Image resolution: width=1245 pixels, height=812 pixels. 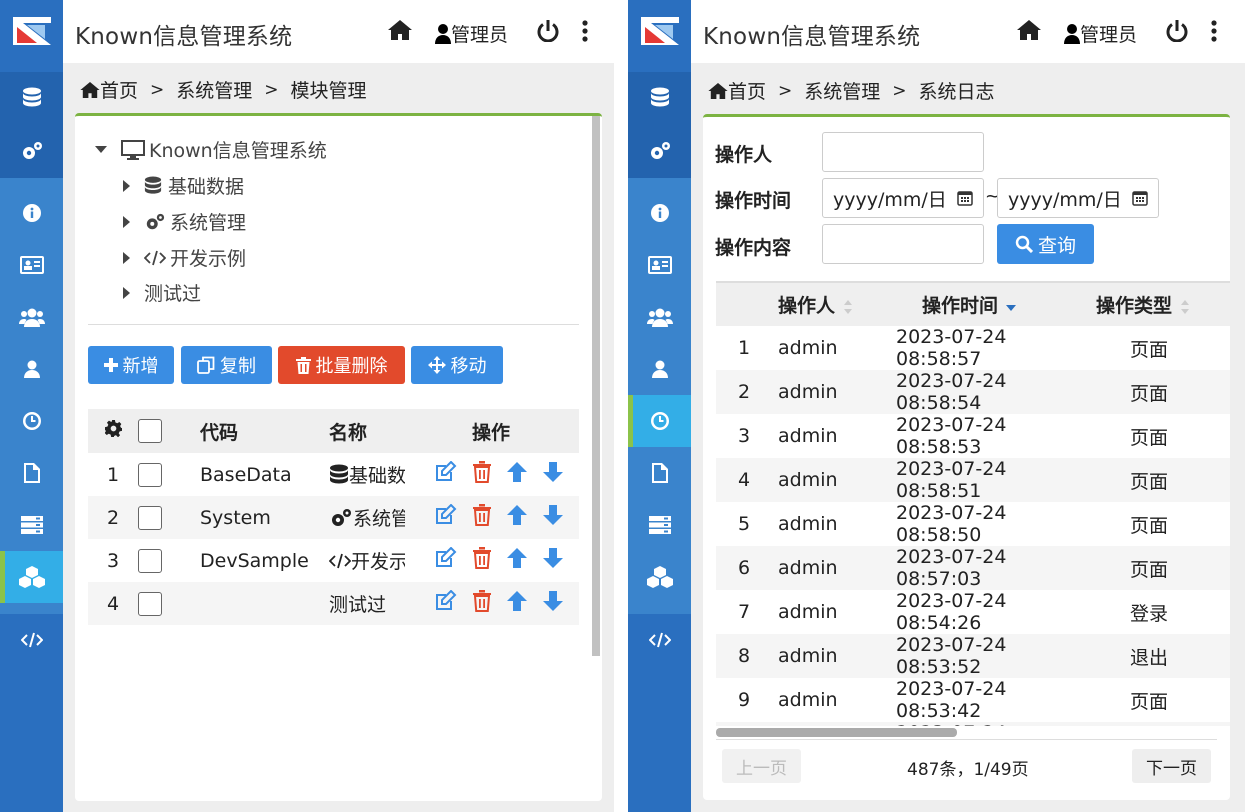 I want to click on column-settings, so click(x=113, y=431).